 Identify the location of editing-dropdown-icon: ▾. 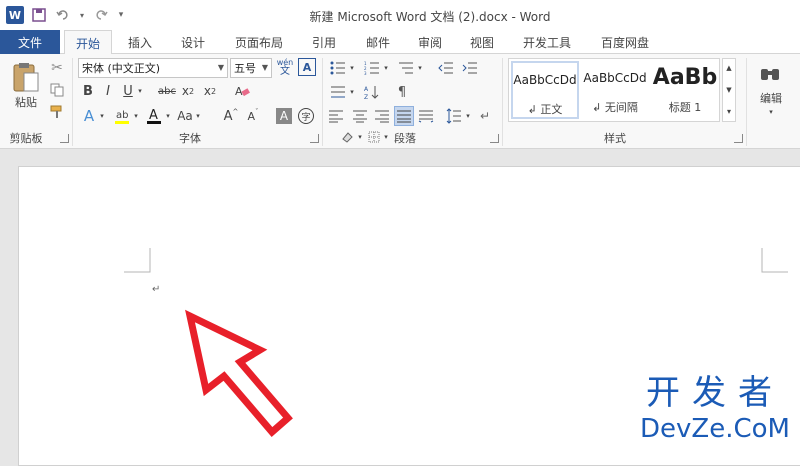
(771, 112).